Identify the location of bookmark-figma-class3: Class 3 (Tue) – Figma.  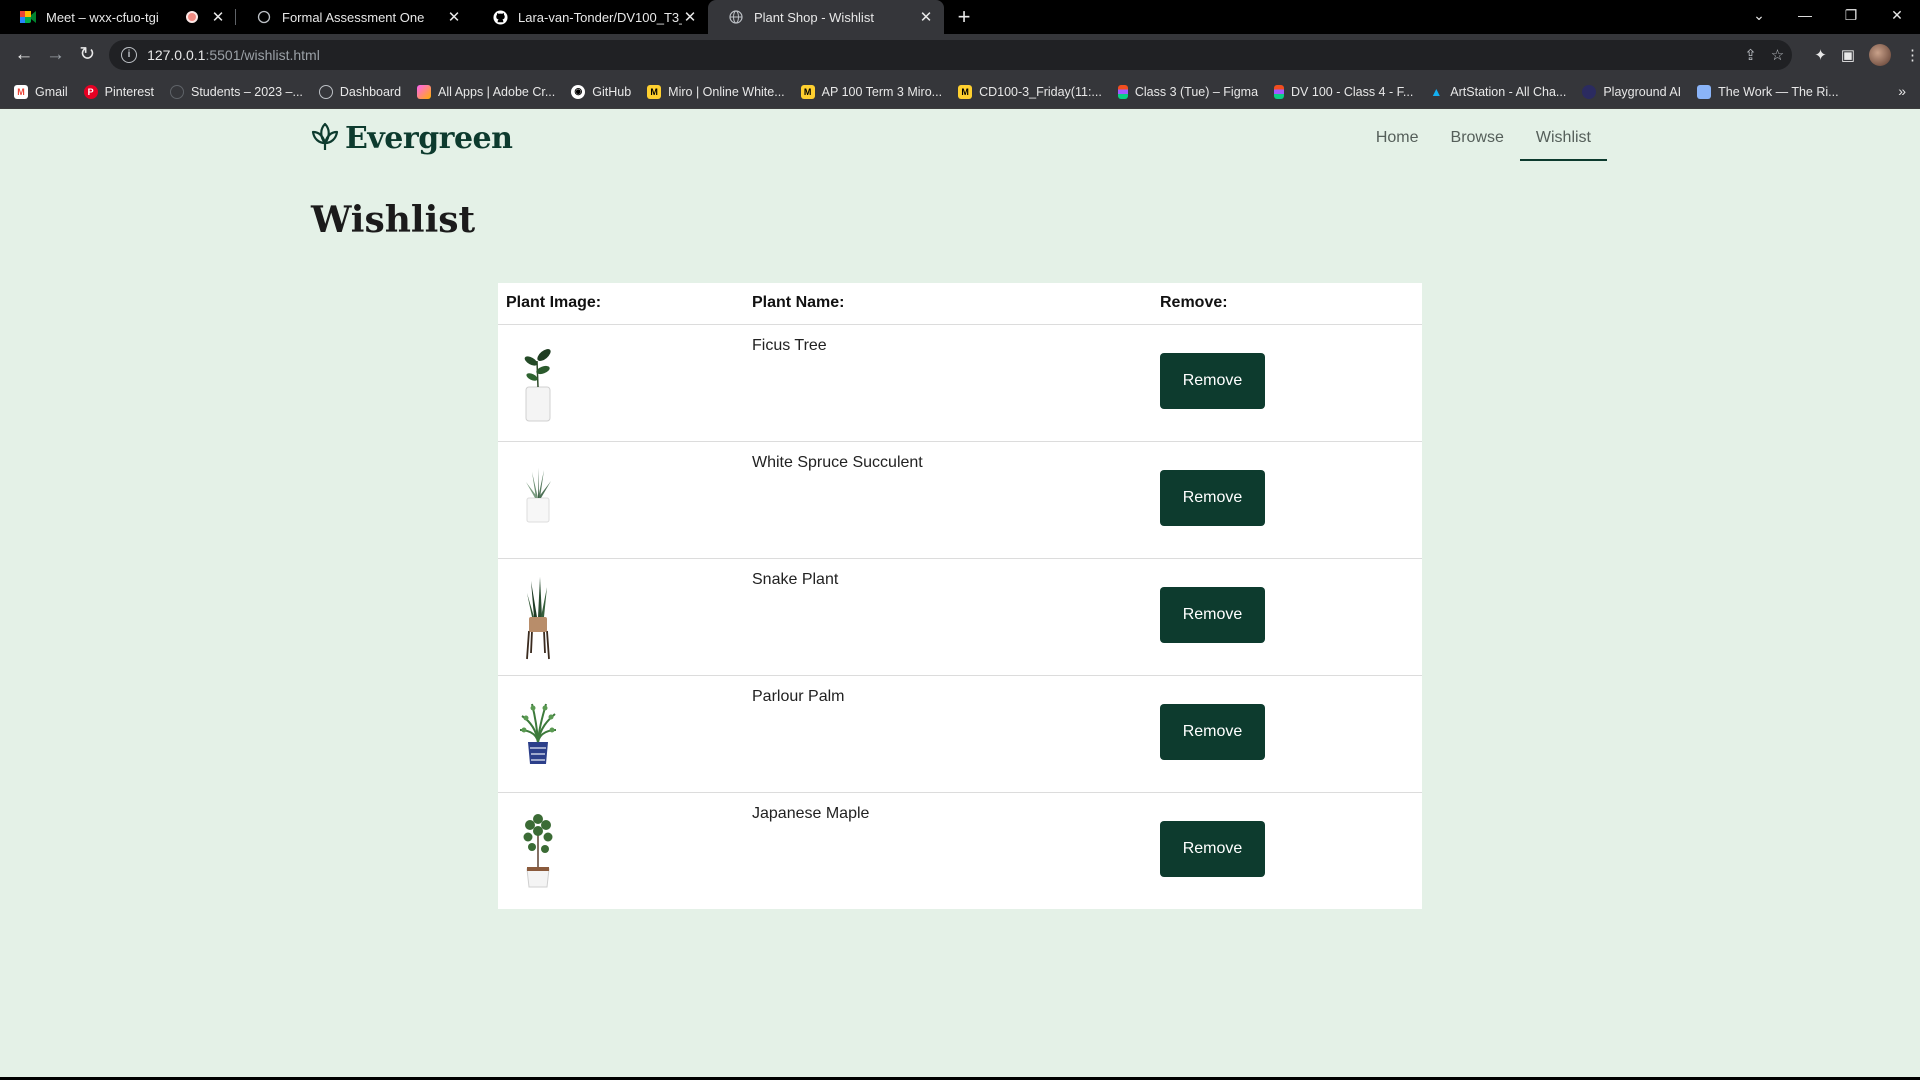
(1188, 91).